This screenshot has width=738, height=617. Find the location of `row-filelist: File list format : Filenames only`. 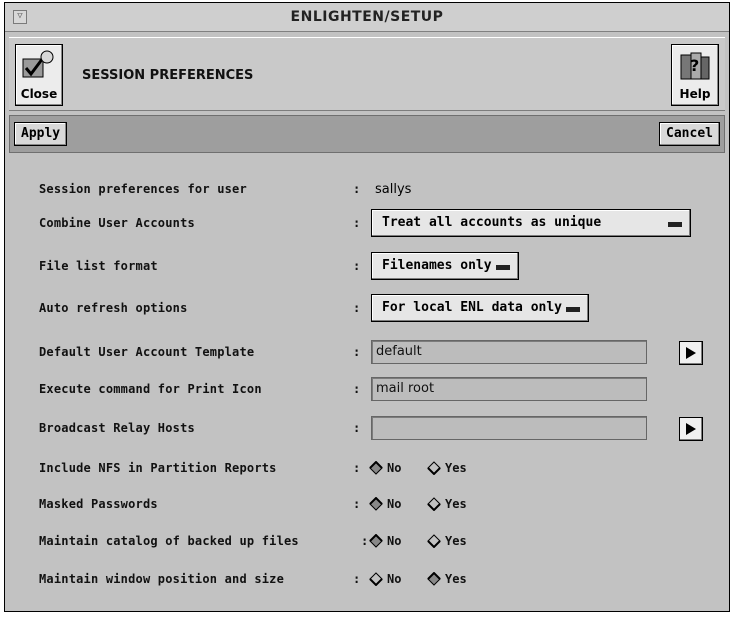

row-filelist: File list format : Filenames only is located at coordinates (367, 266).